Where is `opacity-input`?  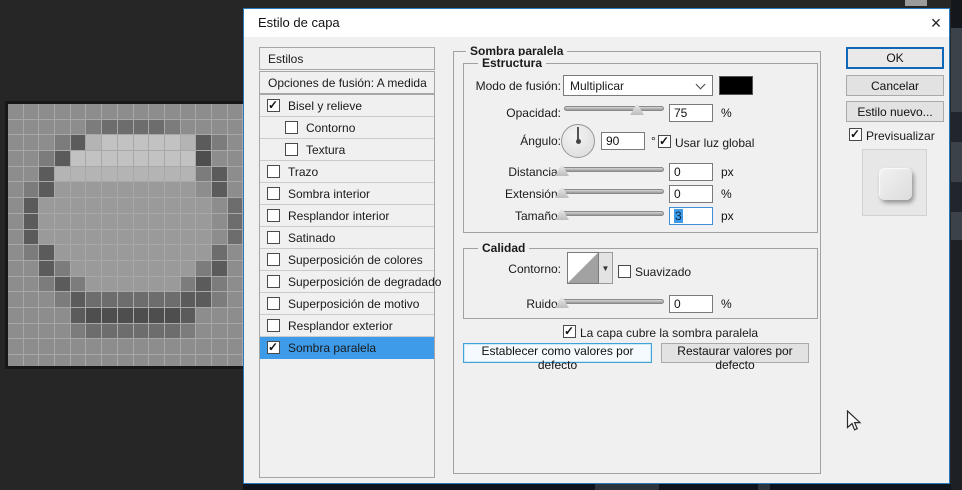
opacity-input is located at coordinates (691, 113).